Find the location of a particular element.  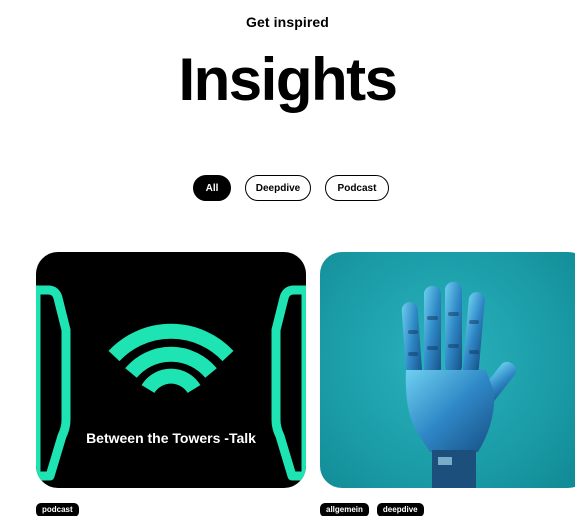

page-title: Insights is located at coordinates (288, 79).